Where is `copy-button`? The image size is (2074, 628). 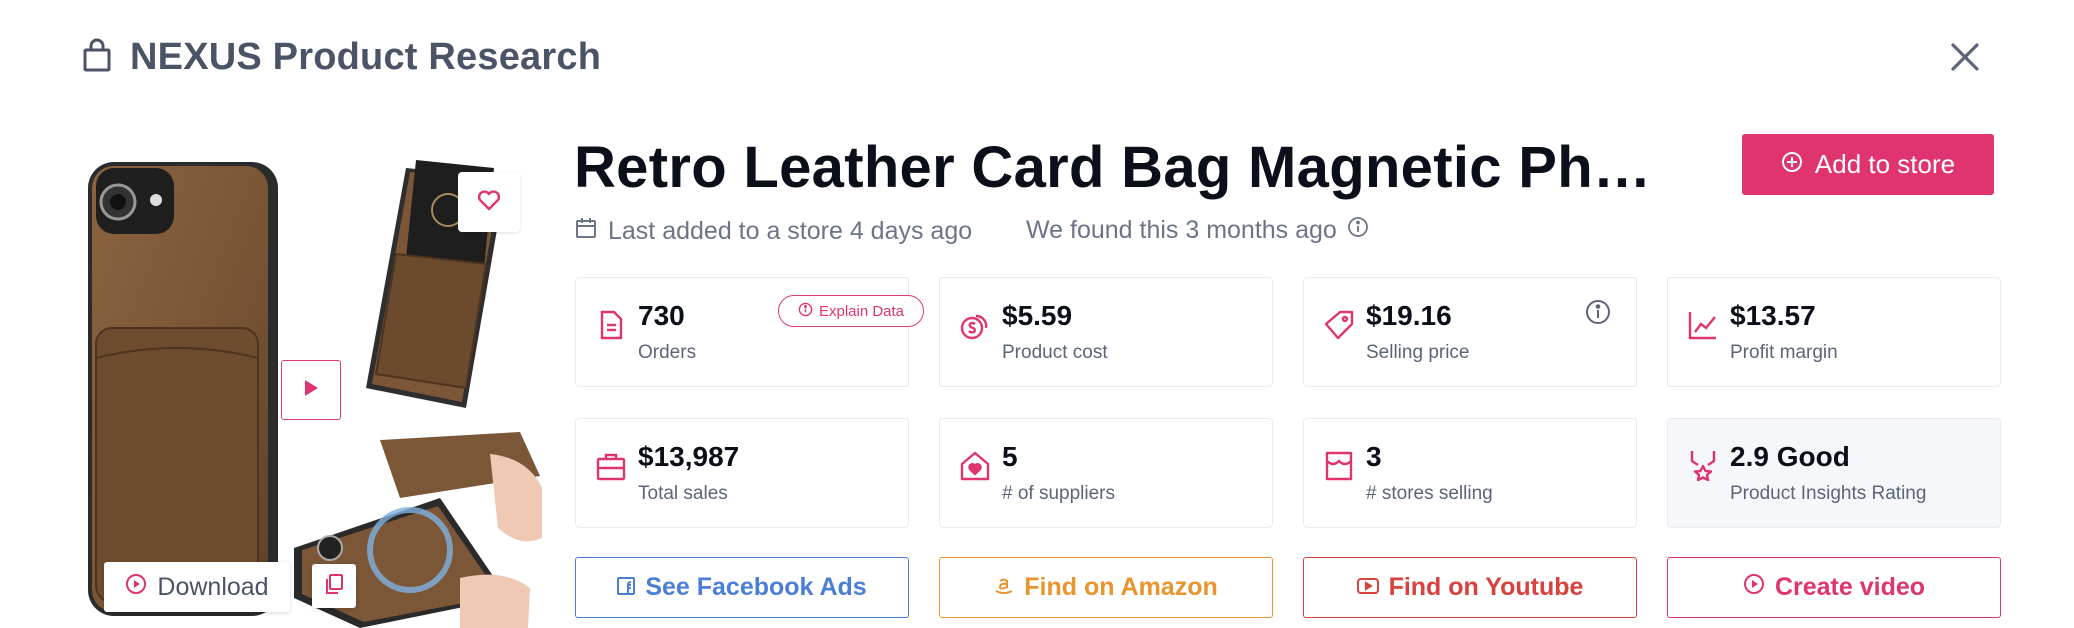 copy-button is located at coordinates (334, 586).